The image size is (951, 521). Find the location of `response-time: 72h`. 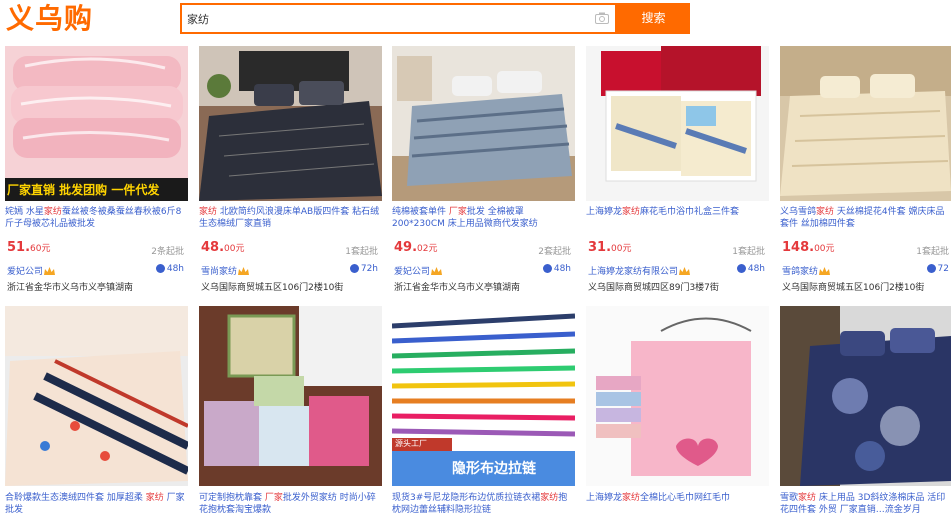

response-time: 72h is located at coordinates (363, 269).